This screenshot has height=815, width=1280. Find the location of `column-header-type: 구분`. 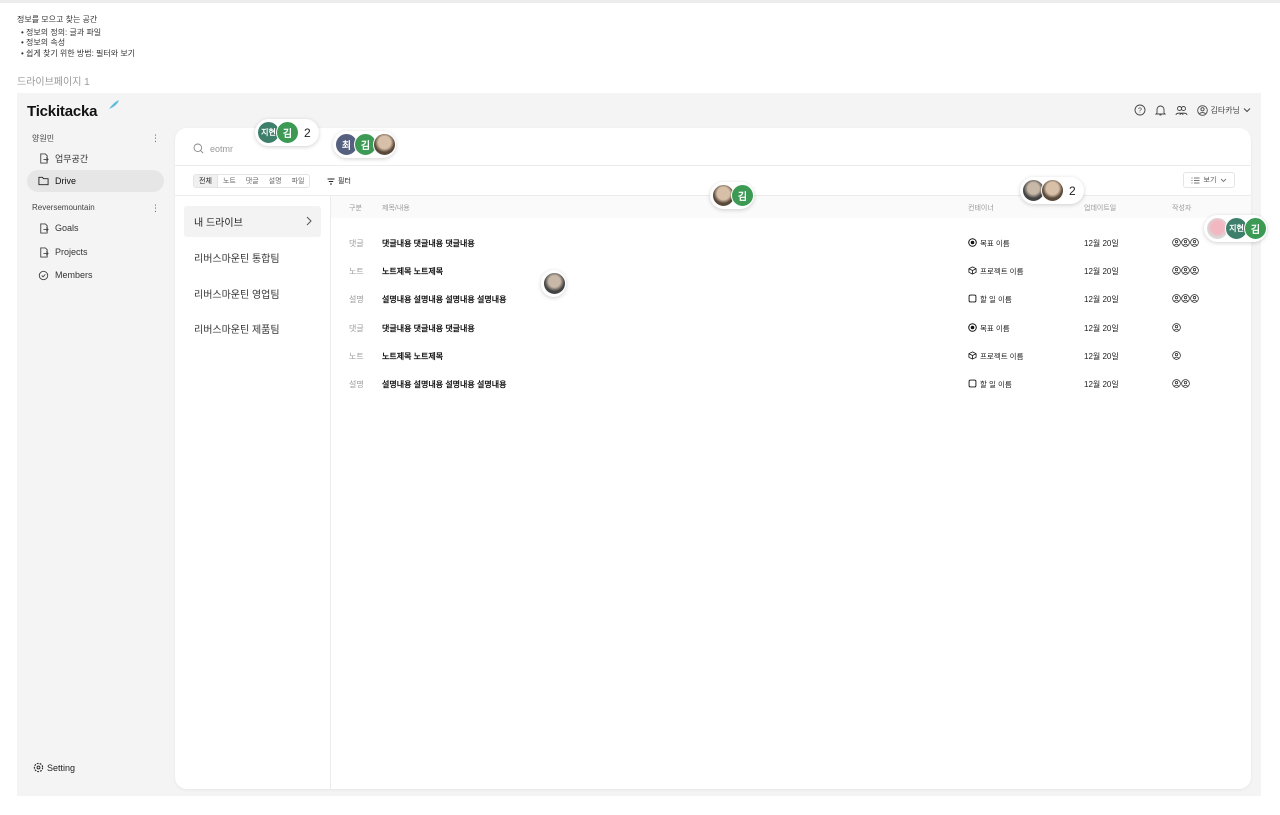

column-header-type: 구분 is located at coordinates (355, 208).